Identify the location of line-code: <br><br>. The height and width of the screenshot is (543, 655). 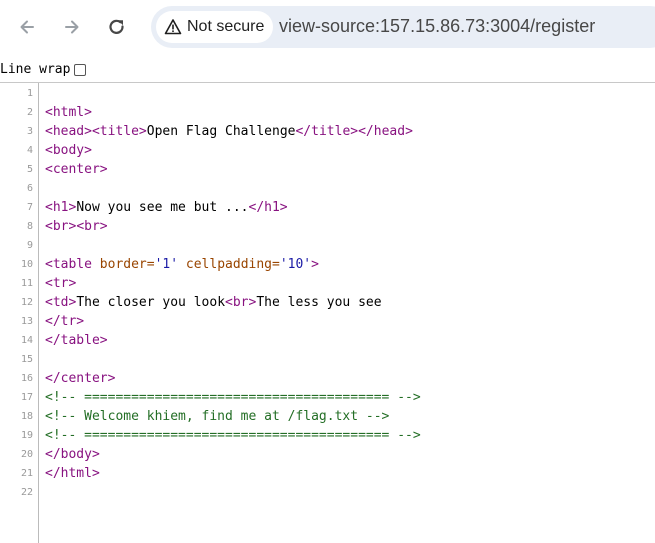
(76, 226).